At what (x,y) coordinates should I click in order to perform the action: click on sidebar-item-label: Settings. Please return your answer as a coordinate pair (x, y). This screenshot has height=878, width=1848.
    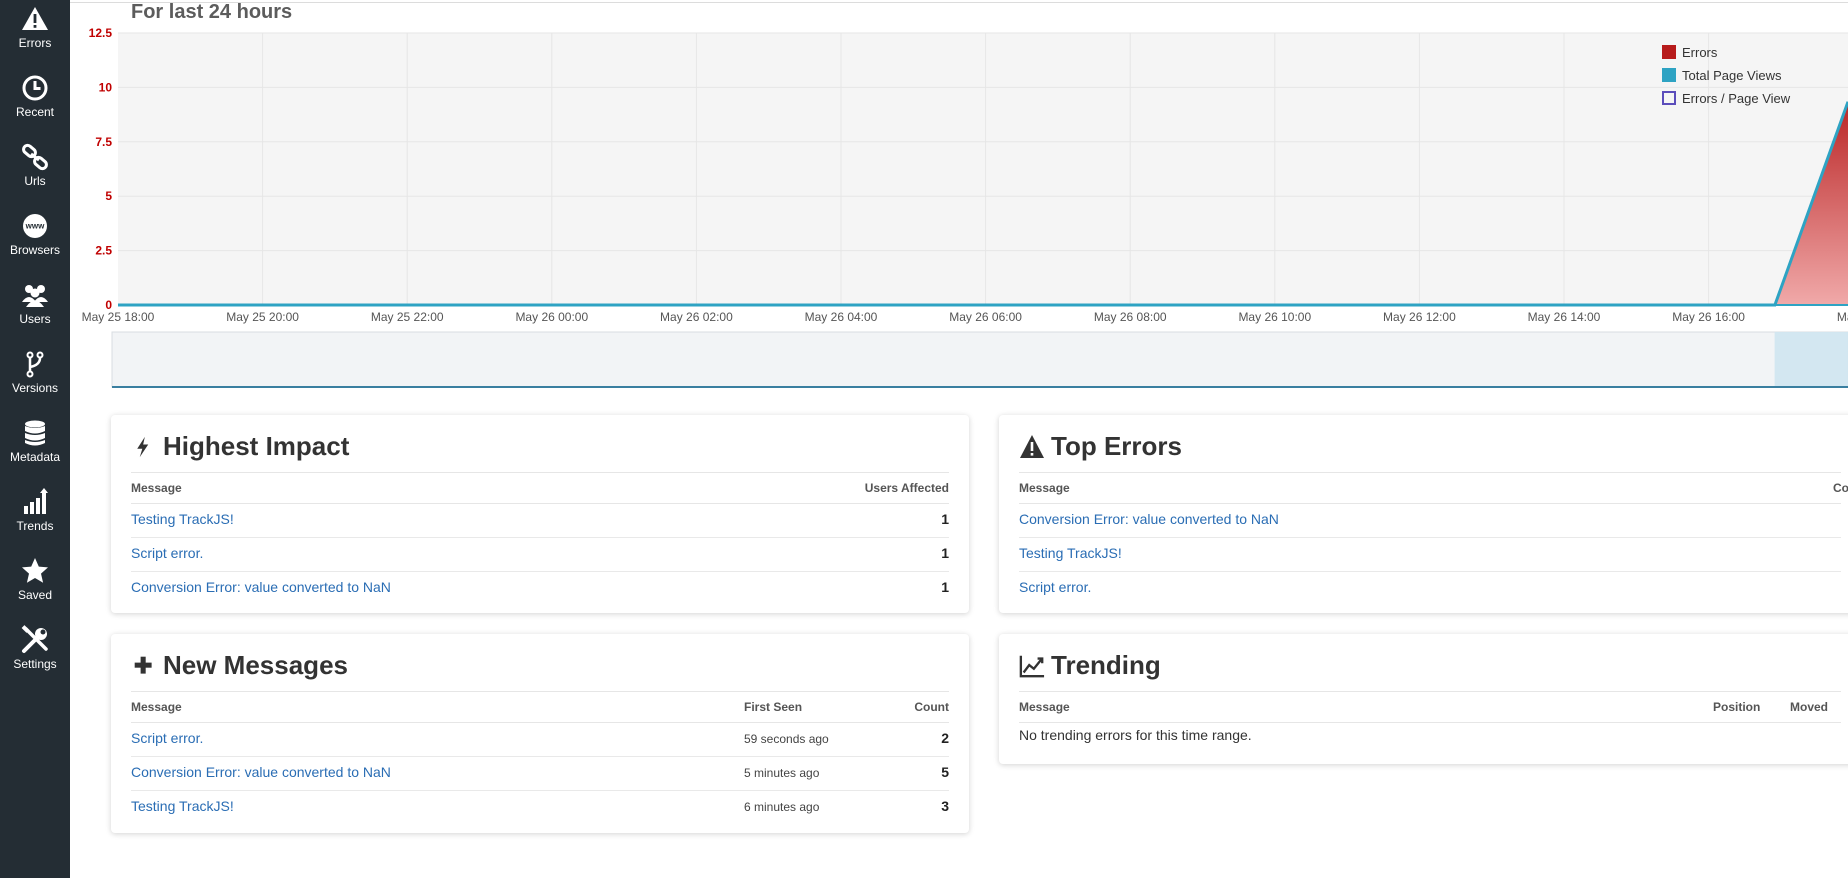
    Looking at the image, I should click on (35, 664).